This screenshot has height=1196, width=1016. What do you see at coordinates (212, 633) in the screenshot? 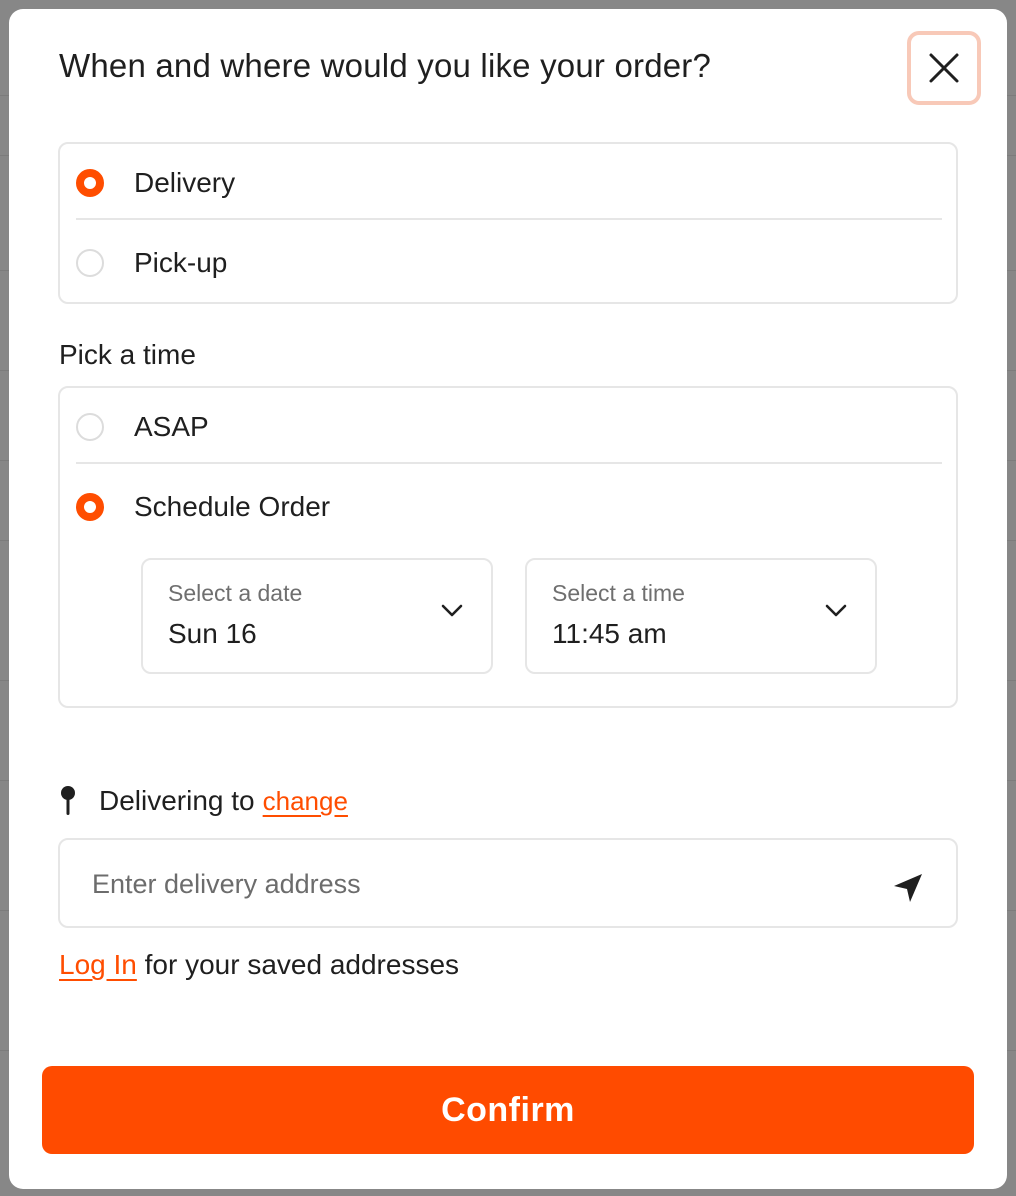
I see `date-select-value: Sun 16` at bounding box center [212, 633].